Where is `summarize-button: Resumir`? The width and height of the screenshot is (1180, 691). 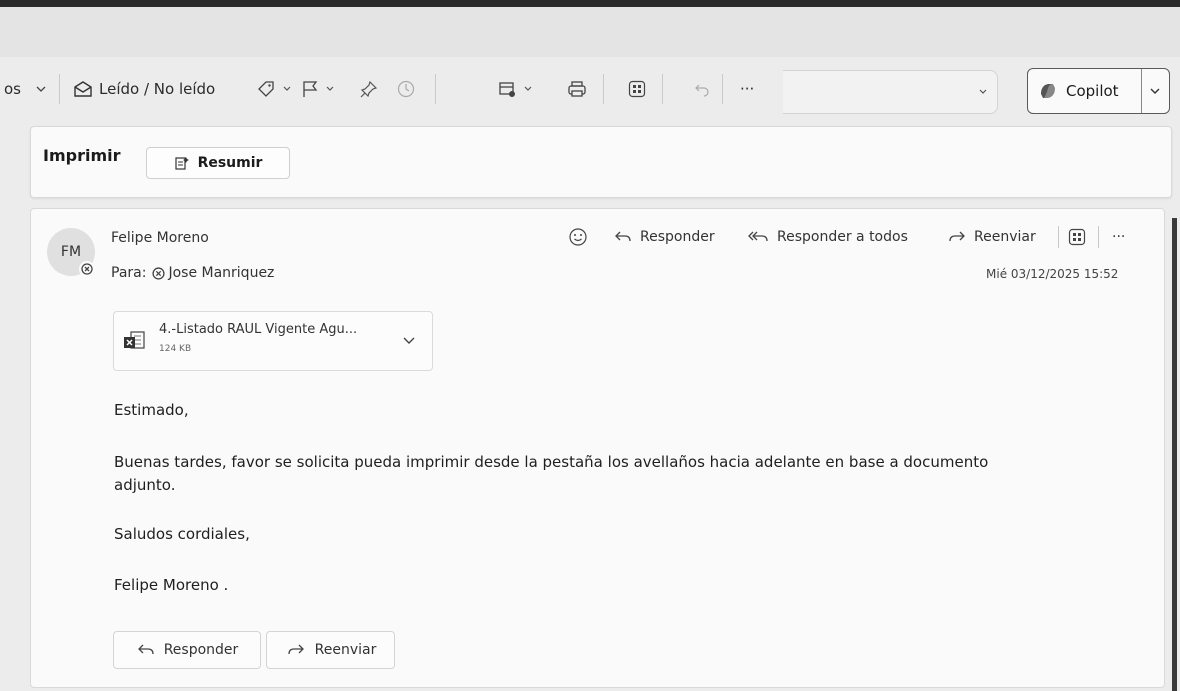 summarize-button: Resumir is located at coordinates (218, 163).